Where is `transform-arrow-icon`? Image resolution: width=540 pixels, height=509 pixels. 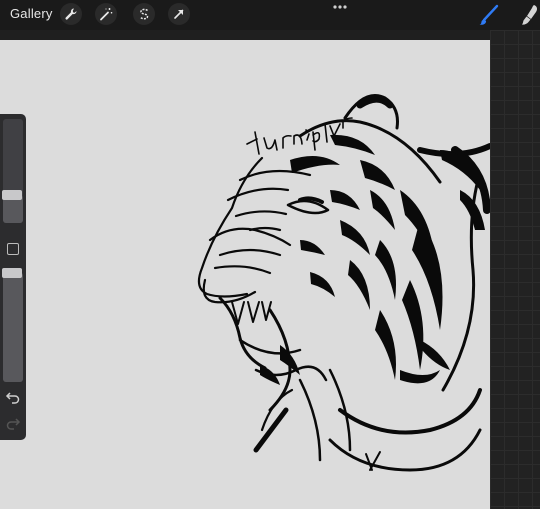
transform-arrow-icon is located at coordinates (179, 14).